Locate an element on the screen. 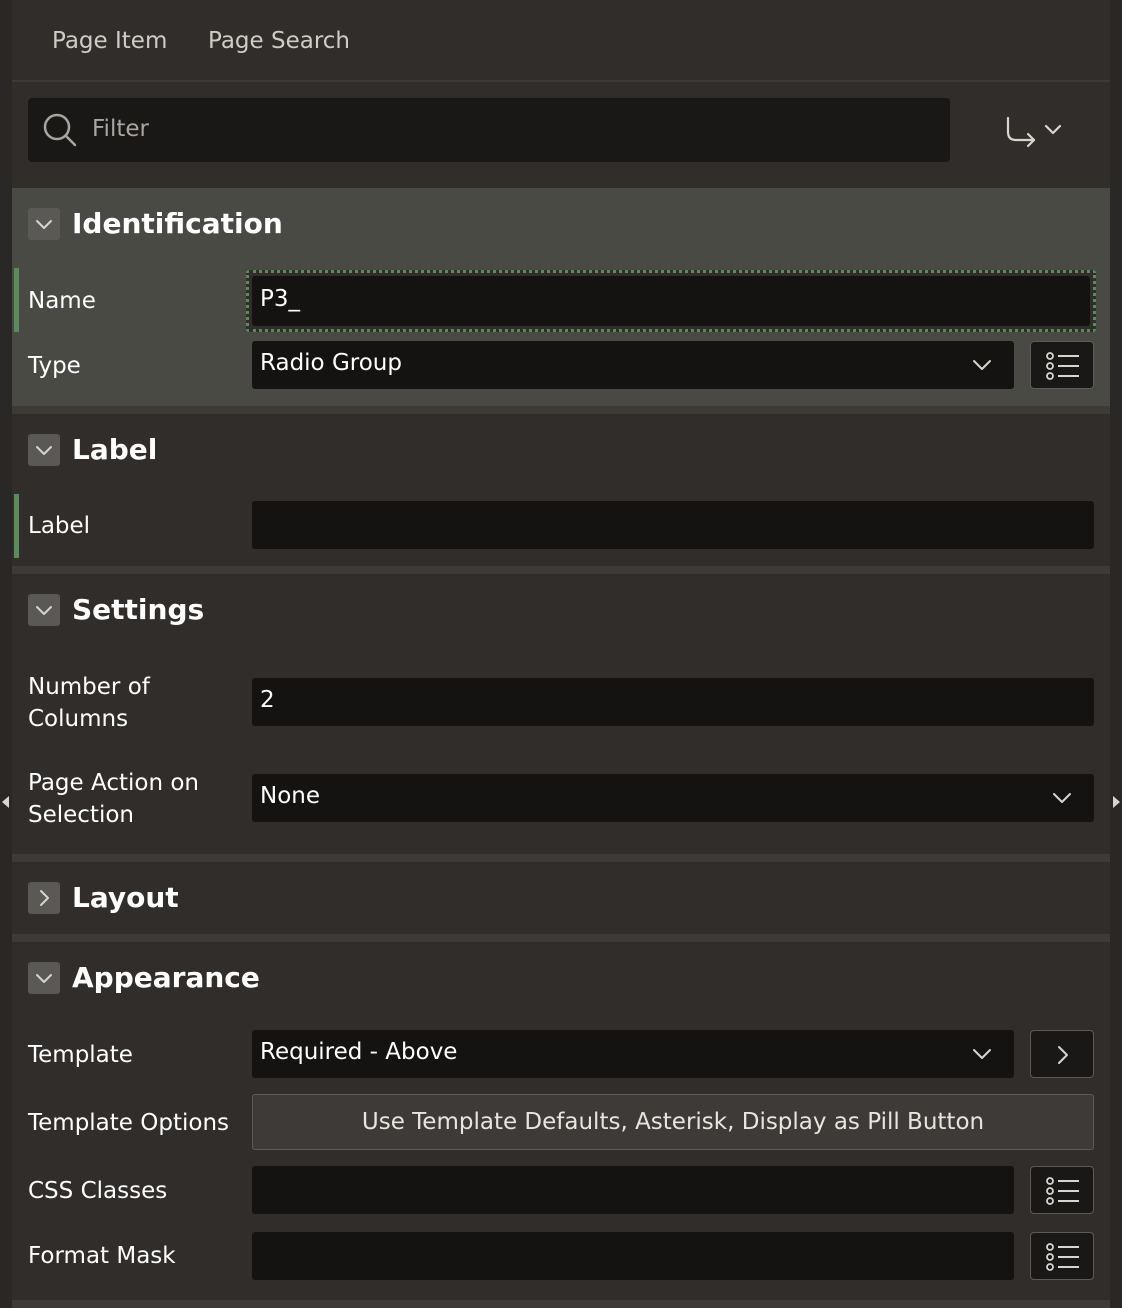  columns-value: 2 is located at coordinates (267, 700).